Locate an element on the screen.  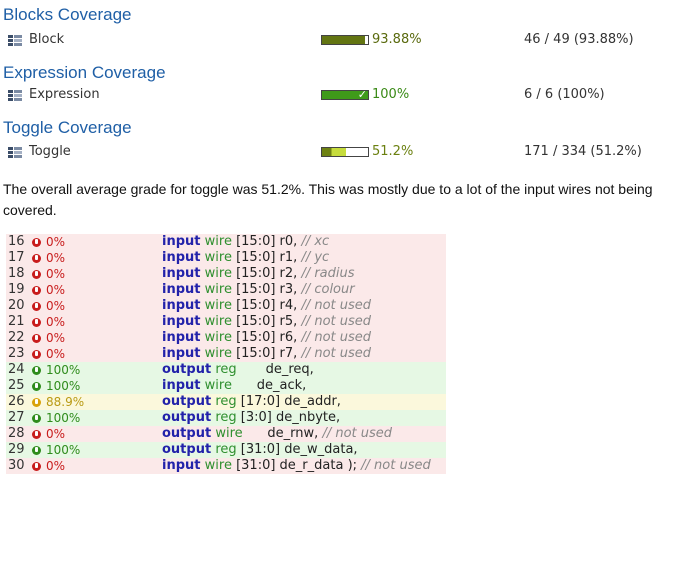
signal-declaration: [17:0] de_addr, is located at coordinates (288, 401).